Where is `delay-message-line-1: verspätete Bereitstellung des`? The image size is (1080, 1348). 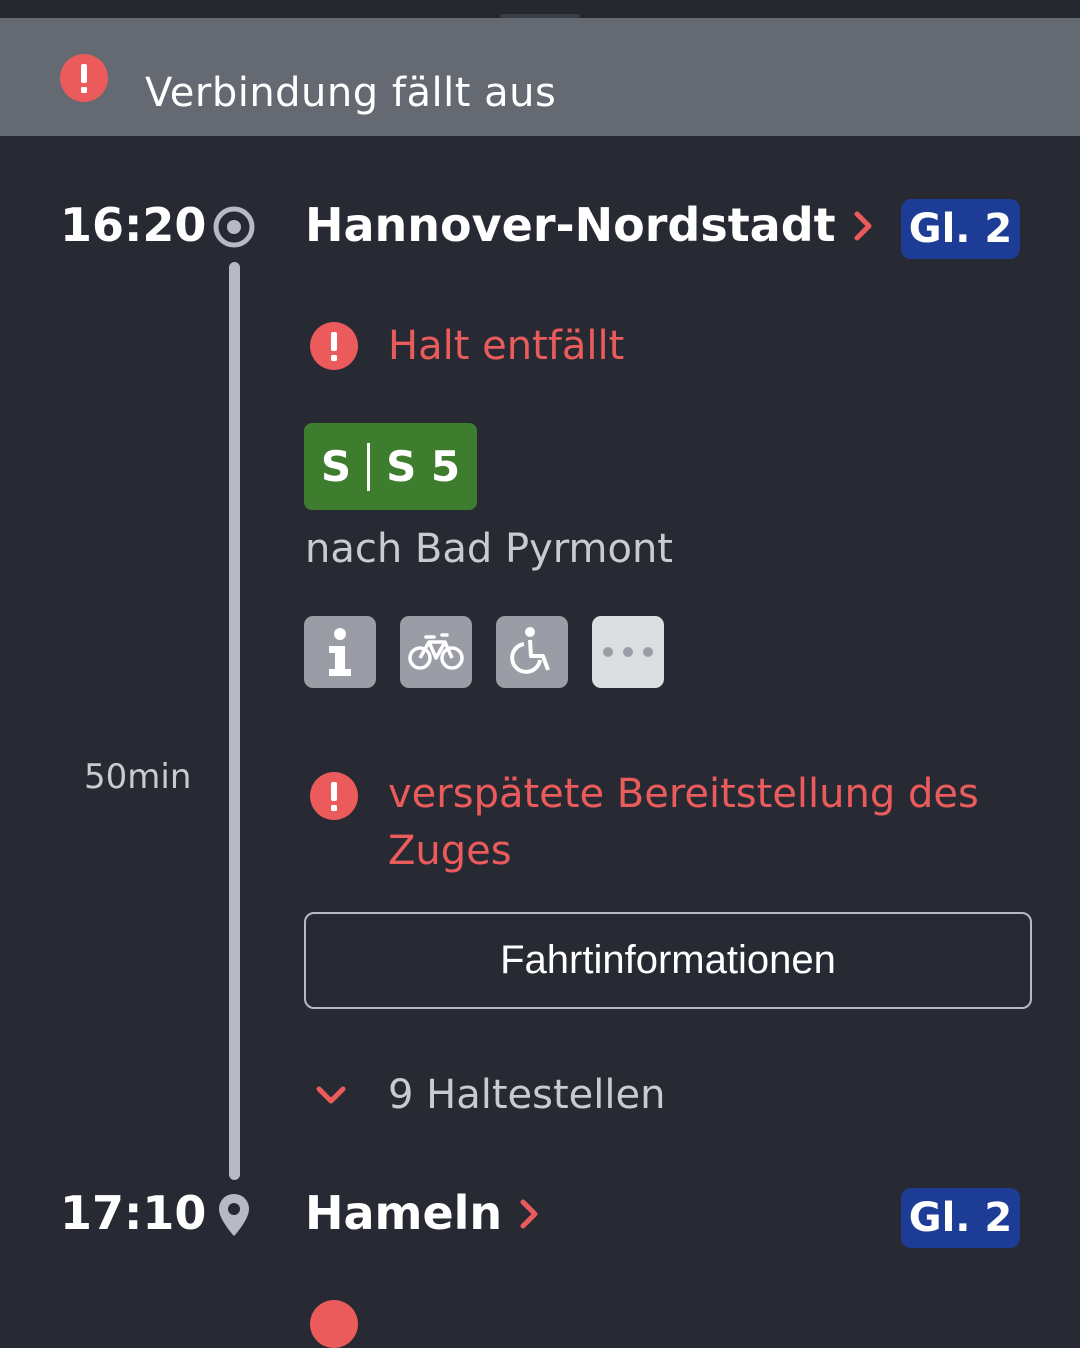 delay-message-line-1: verspätete Bereitstellung des is located at coordinates (683, 794).